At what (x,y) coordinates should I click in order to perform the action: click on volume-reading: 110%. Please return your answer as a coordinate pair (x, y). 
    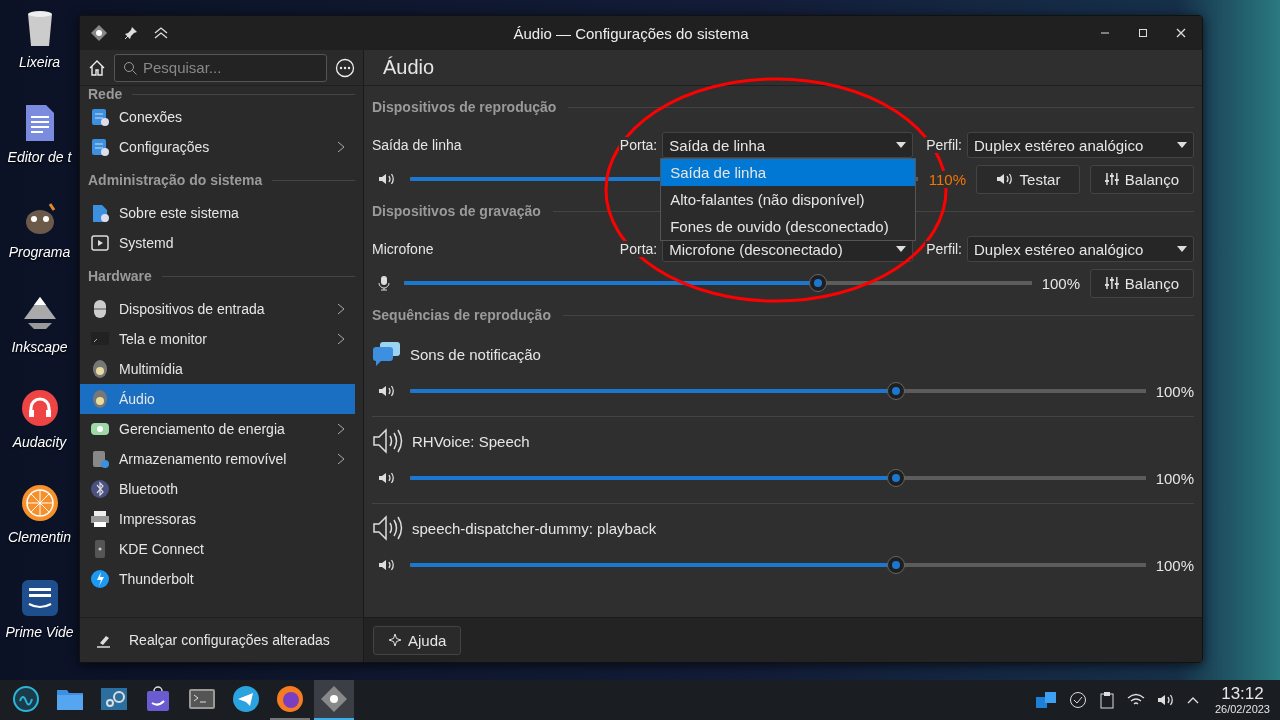
    Looking at the image, I should click on (947, 179).